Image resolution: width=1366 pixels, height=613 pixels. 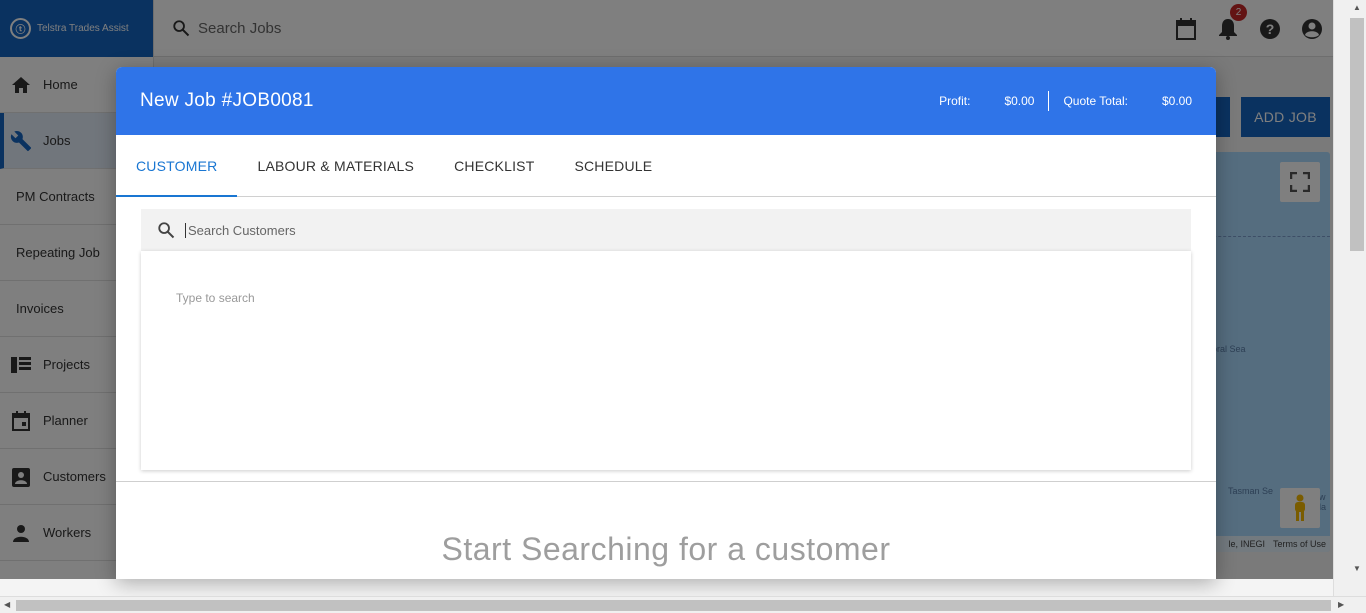 What do you see at coordinates (1019, 101) in the screenshot?
I see `profit-value: $0.00` at bounding box center [1019, 101].